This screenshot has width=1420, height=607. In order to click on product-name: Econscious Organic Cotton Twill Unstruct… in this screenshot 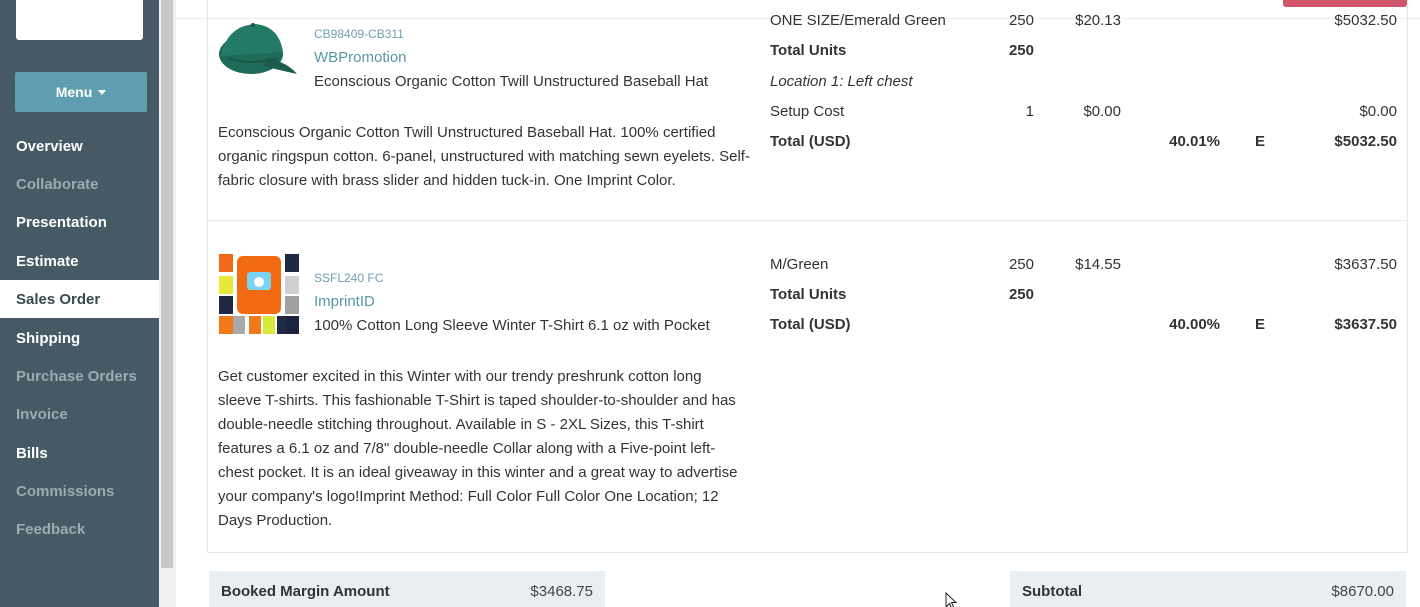, I will do `click(511, 81)`.